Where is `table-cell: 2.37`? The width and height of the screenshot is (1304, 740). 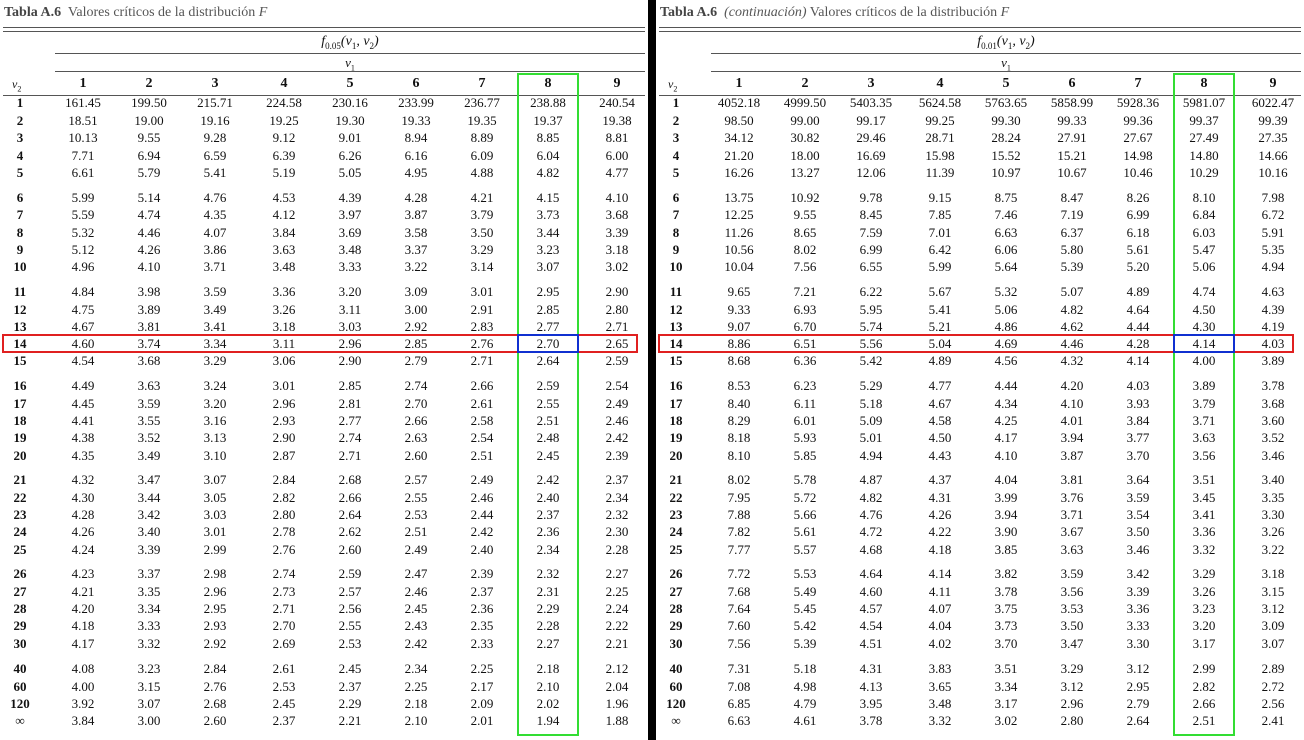
table-cell: 2.37 is located at coordinates (617, 479).